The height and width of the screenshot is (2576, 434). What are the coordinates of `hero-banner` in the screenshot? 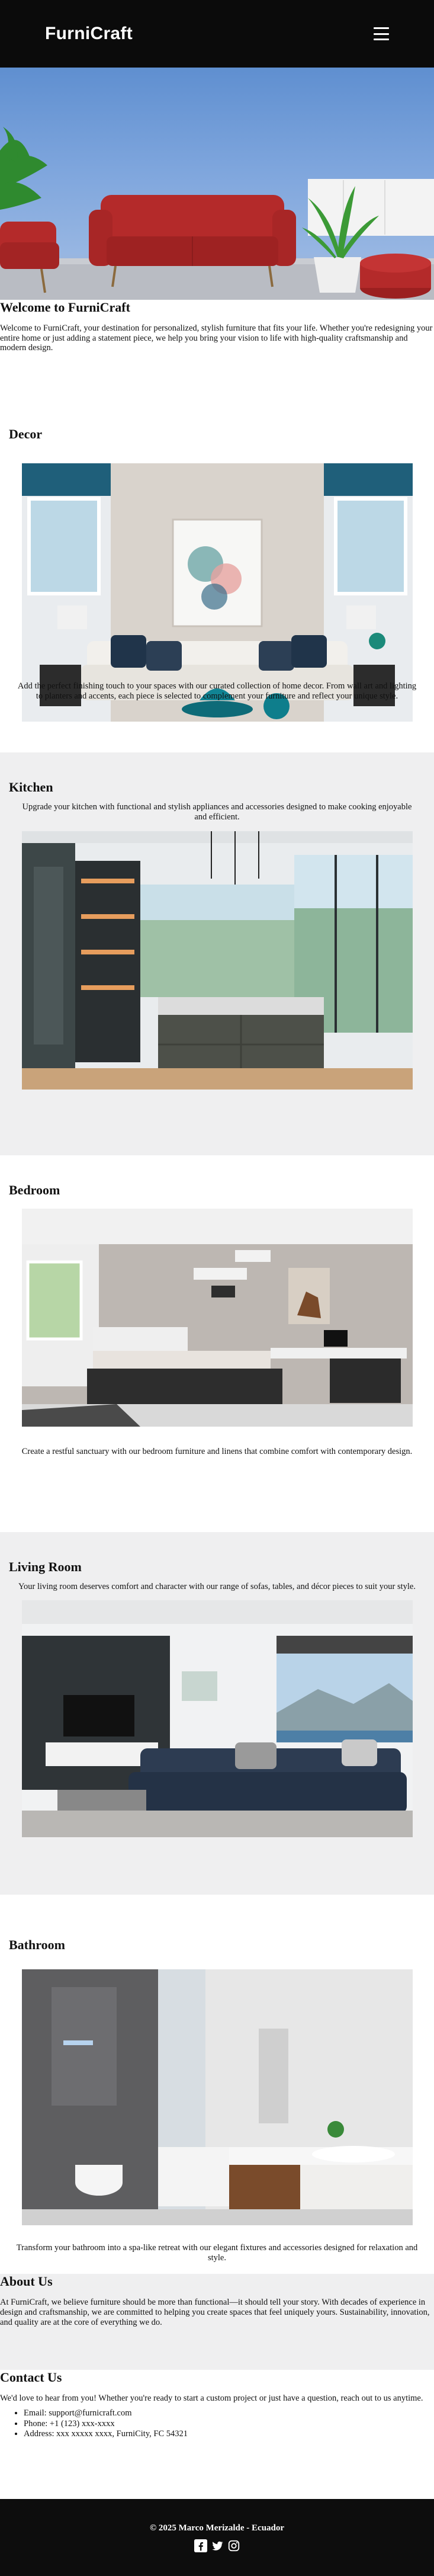 It's located at (217, 184).